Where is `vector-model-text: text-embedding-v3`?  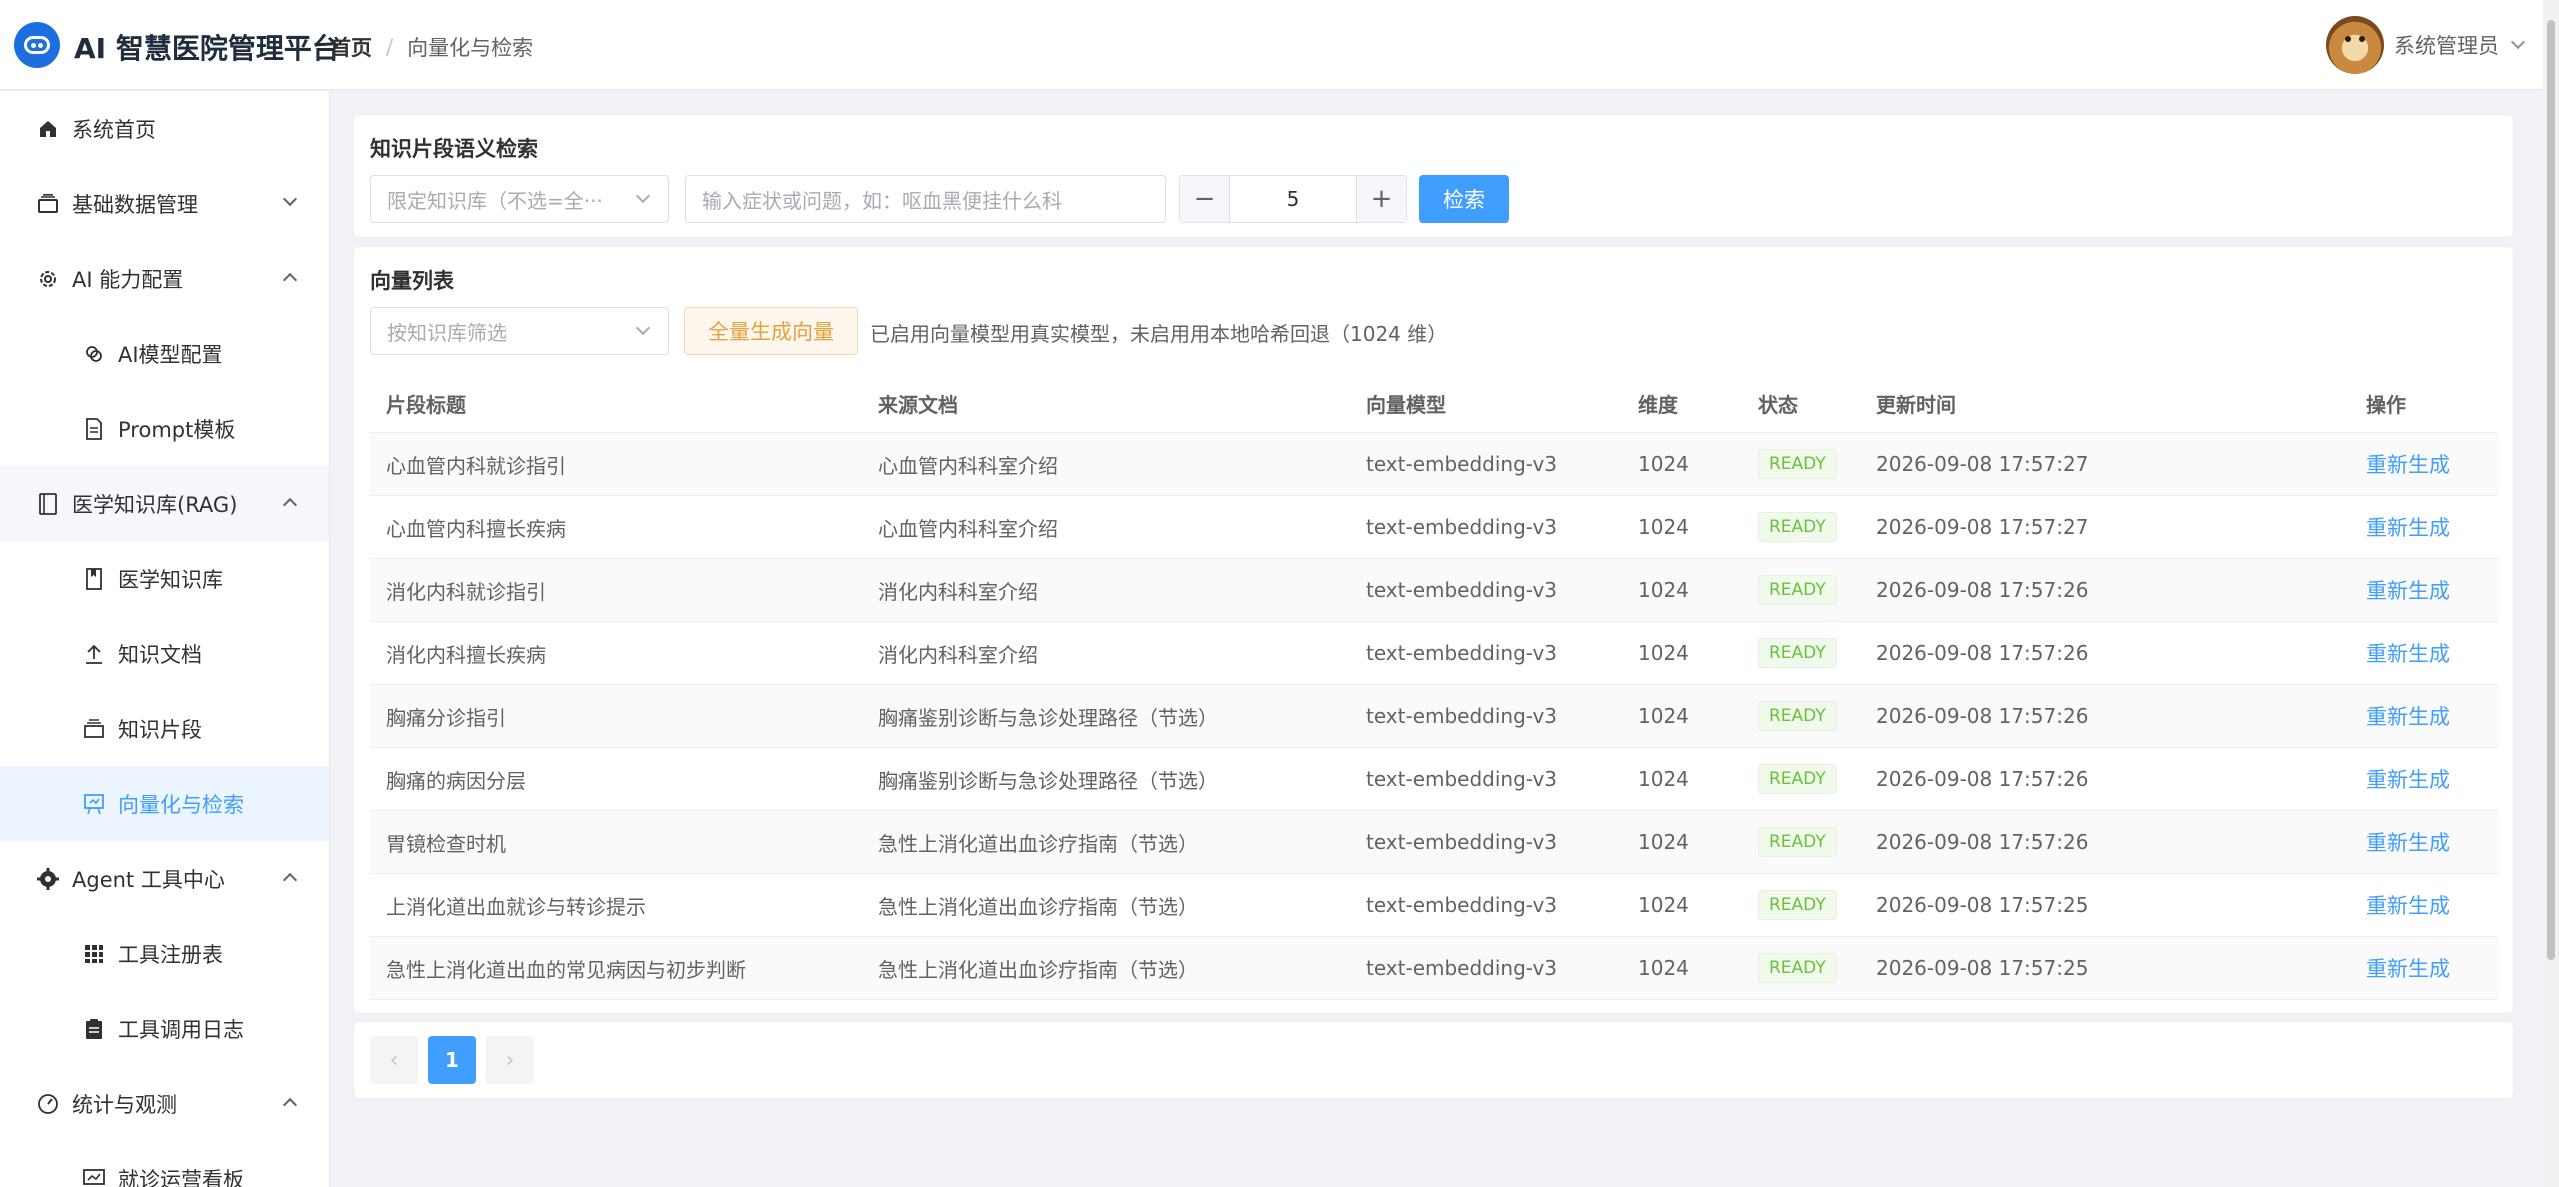 vector-model-text: text-embedding-v3 is located at coordinates (1462, 653).